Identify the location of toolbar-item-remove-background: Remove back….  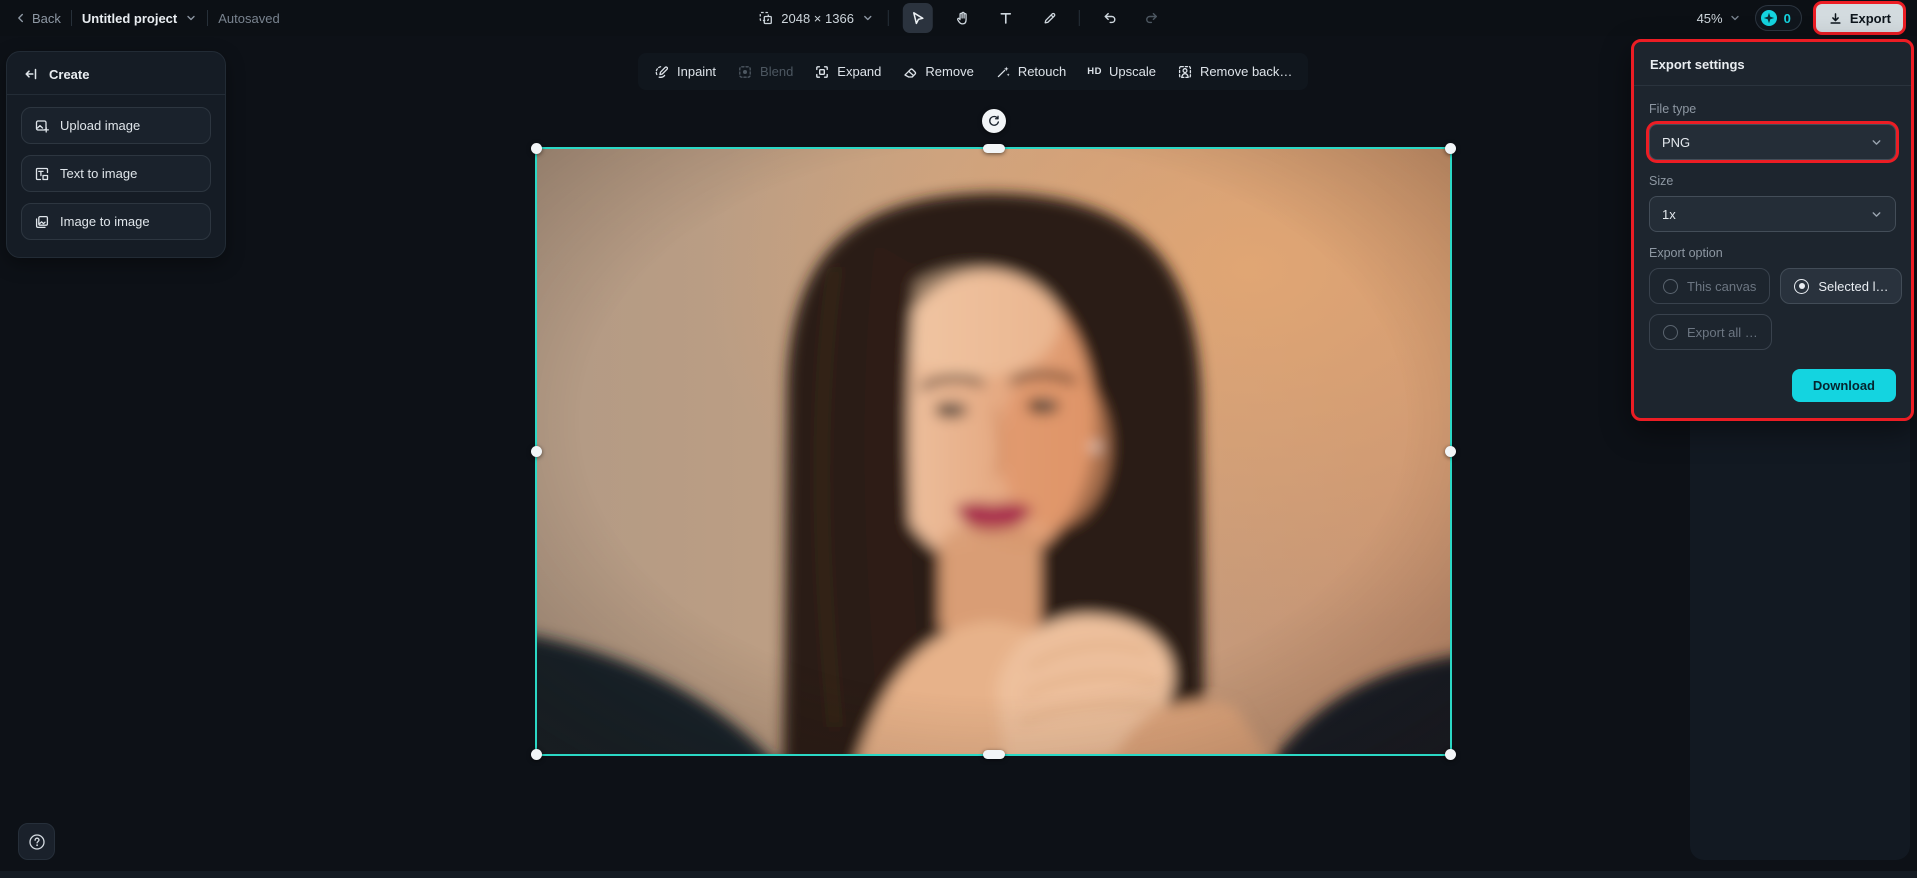
(1234, 72).